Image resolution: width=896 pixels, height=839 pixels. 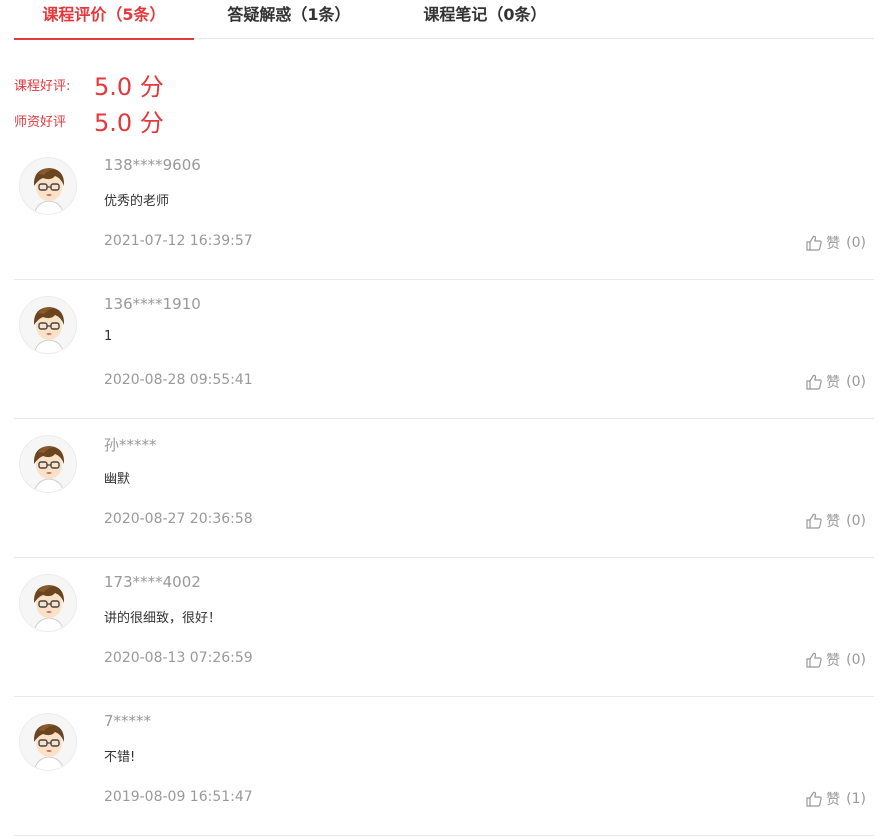 I want to click on comment-timestamp: 2021-07-12 16:39:57, so click(x=178, y=241).